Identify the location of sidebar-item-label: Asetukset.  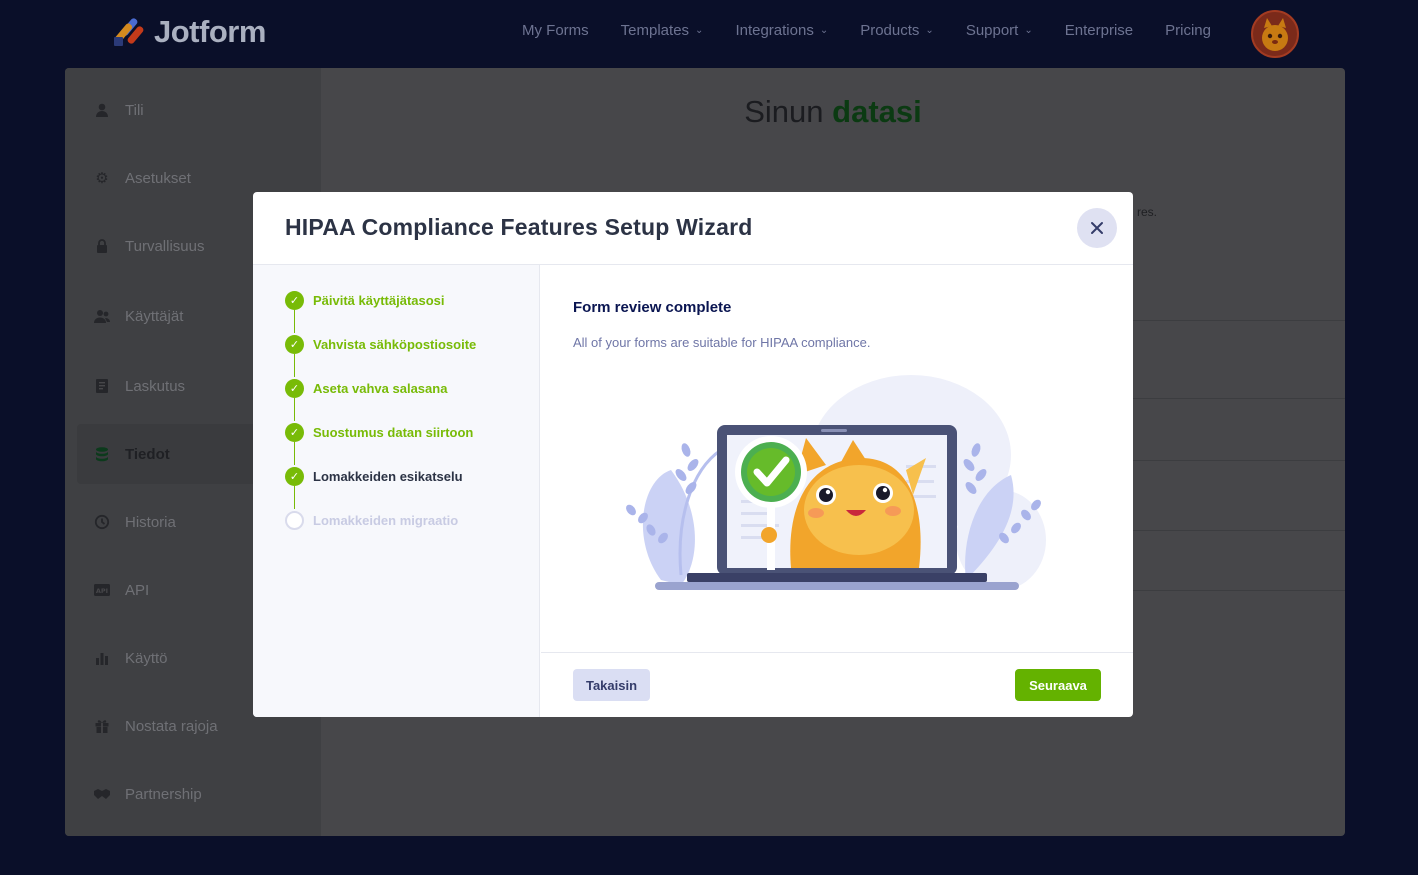
(158, 178).